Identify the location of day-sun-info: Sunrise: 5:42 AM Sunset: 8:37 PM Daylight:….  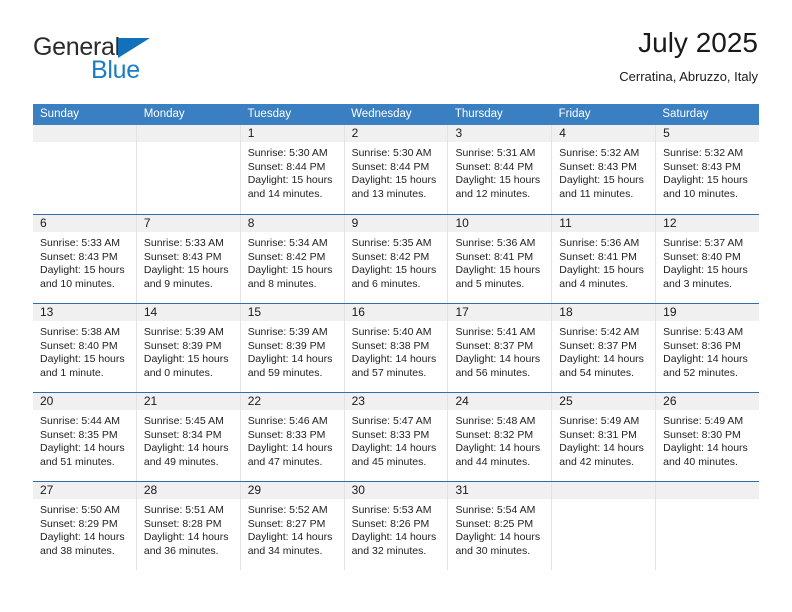
(603, 350).